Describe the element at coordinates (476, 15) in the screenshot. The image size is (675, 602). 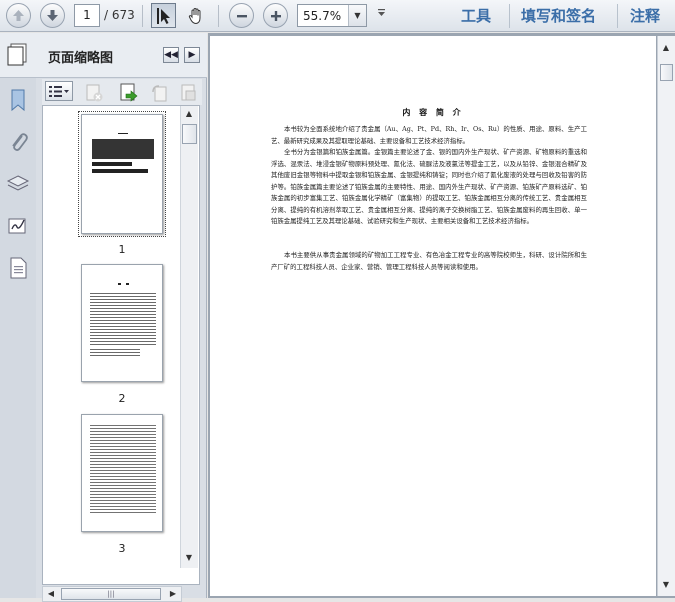
I see `tools-button: 工具` at that location.